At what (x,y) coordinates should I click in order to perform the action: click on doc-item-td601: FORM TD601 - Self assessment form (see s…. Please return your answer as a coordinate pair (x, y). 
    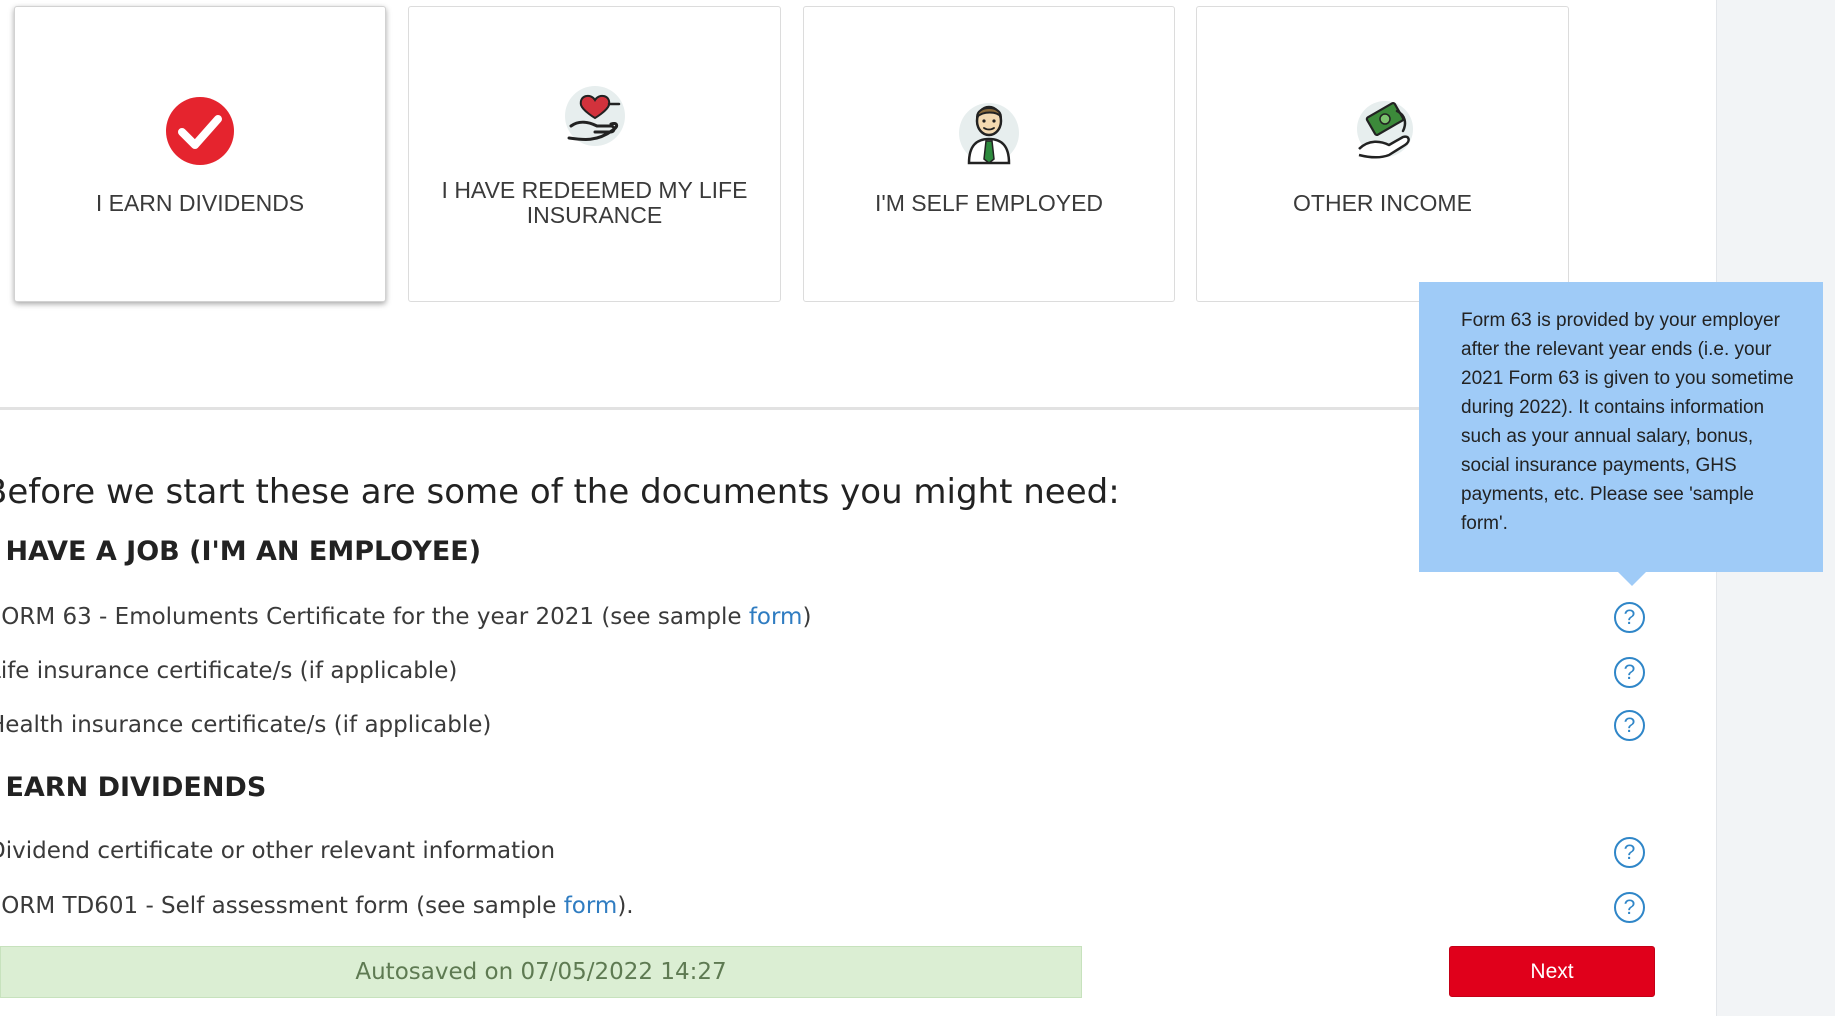
    Looking at the image, I should click on (317, 906).